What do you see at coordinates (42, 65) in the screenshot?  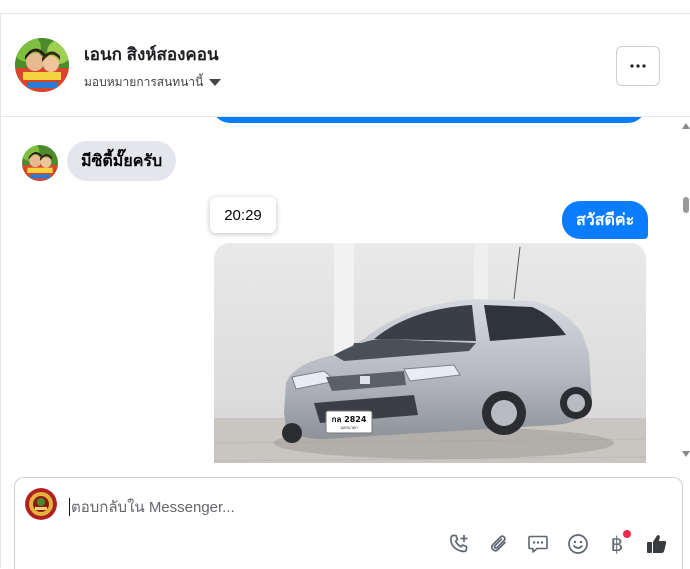 I see `contact-avatar` at bounding box center [42, 65].